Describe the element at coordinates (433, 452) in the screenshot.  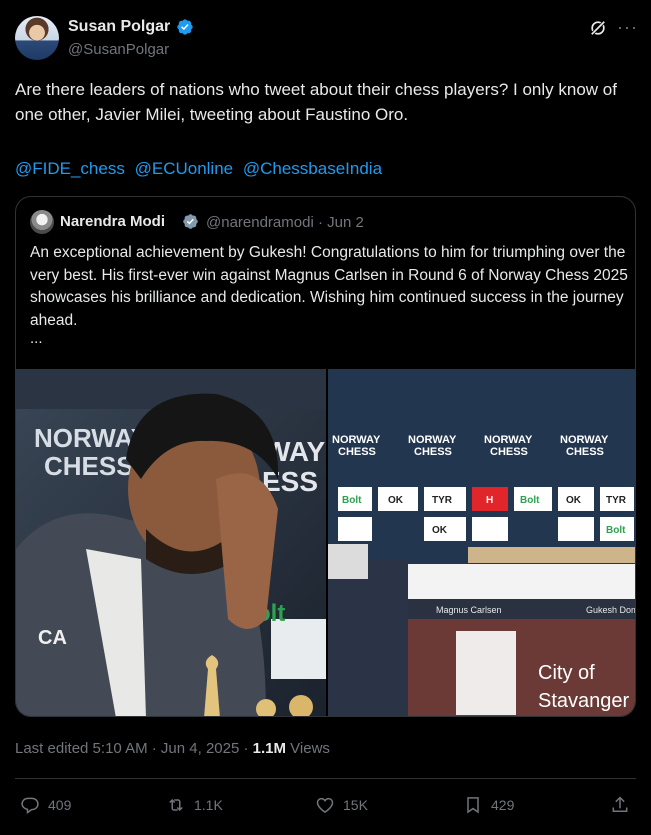
I see `banner-2-line2: CHESS` at that location.